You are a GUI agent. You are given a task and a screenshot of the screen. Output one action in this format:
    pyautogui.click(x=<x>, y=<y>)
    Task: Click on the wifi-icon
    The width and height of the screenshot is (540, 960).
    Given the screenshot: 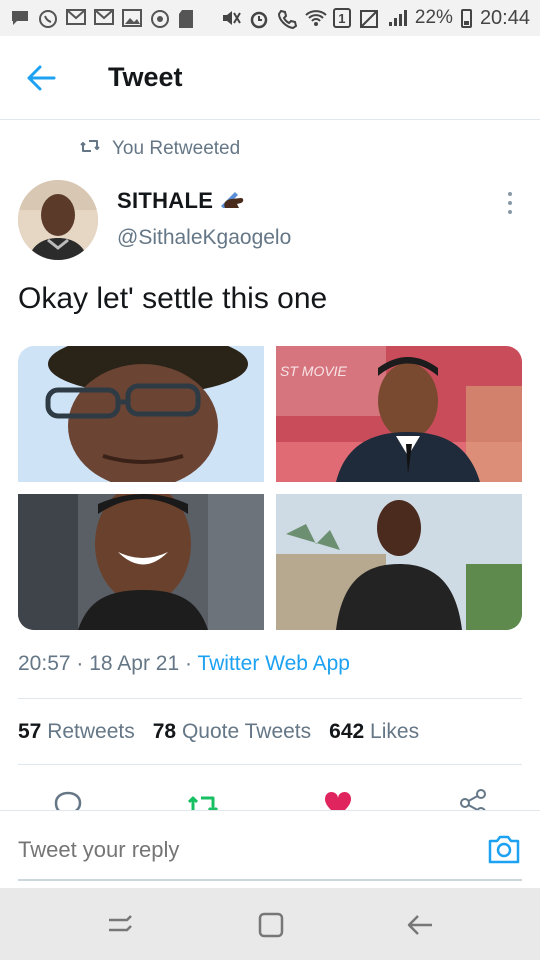 What is the action you would take?
    pyautogui.click(x=316, y=18)
    